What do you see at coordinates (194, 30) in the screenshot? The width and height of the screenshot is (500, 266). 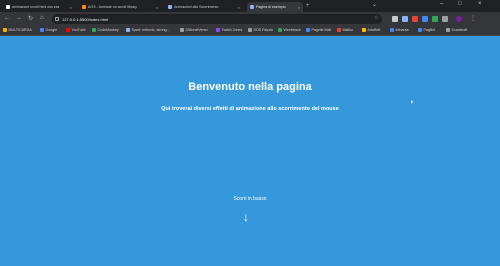 I see `bookmark-item: 2/MonetVerso` at bounding box center [194, 30].